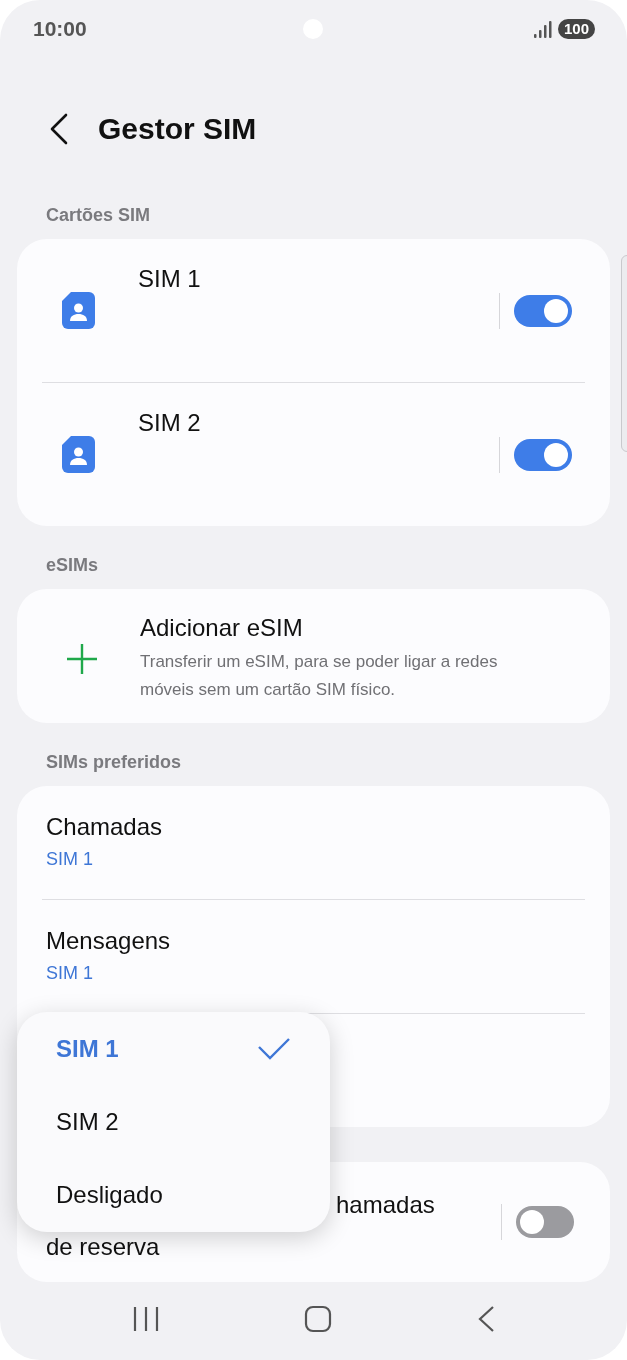 The image size is (627, 1360). Describe the element at coordinates (317, 1319) in the screenshot. I see `home-button` at that location.